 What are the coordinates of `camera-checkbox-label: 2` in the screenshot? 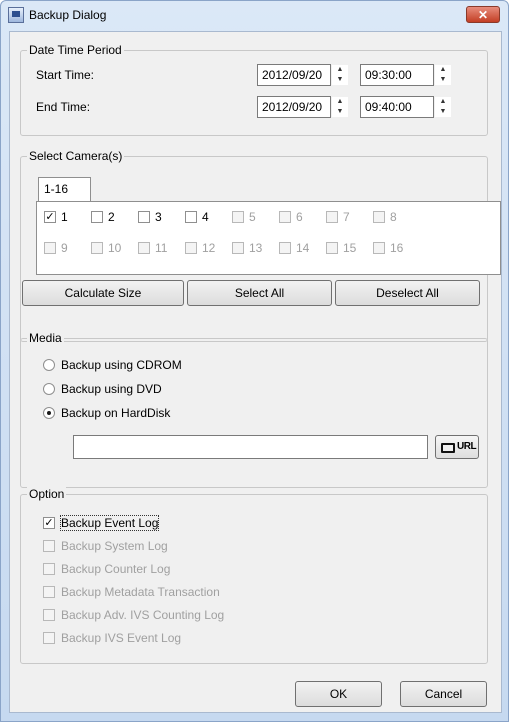 It's located at (111, 217).